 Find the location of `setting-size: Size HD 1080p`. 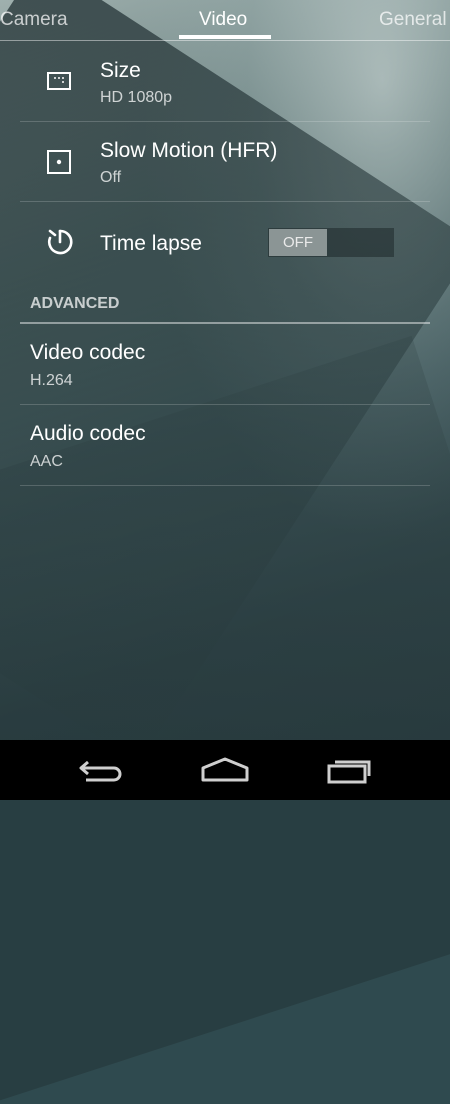

setting-size: Size HD 1080p is located at coordinates (225, 83).